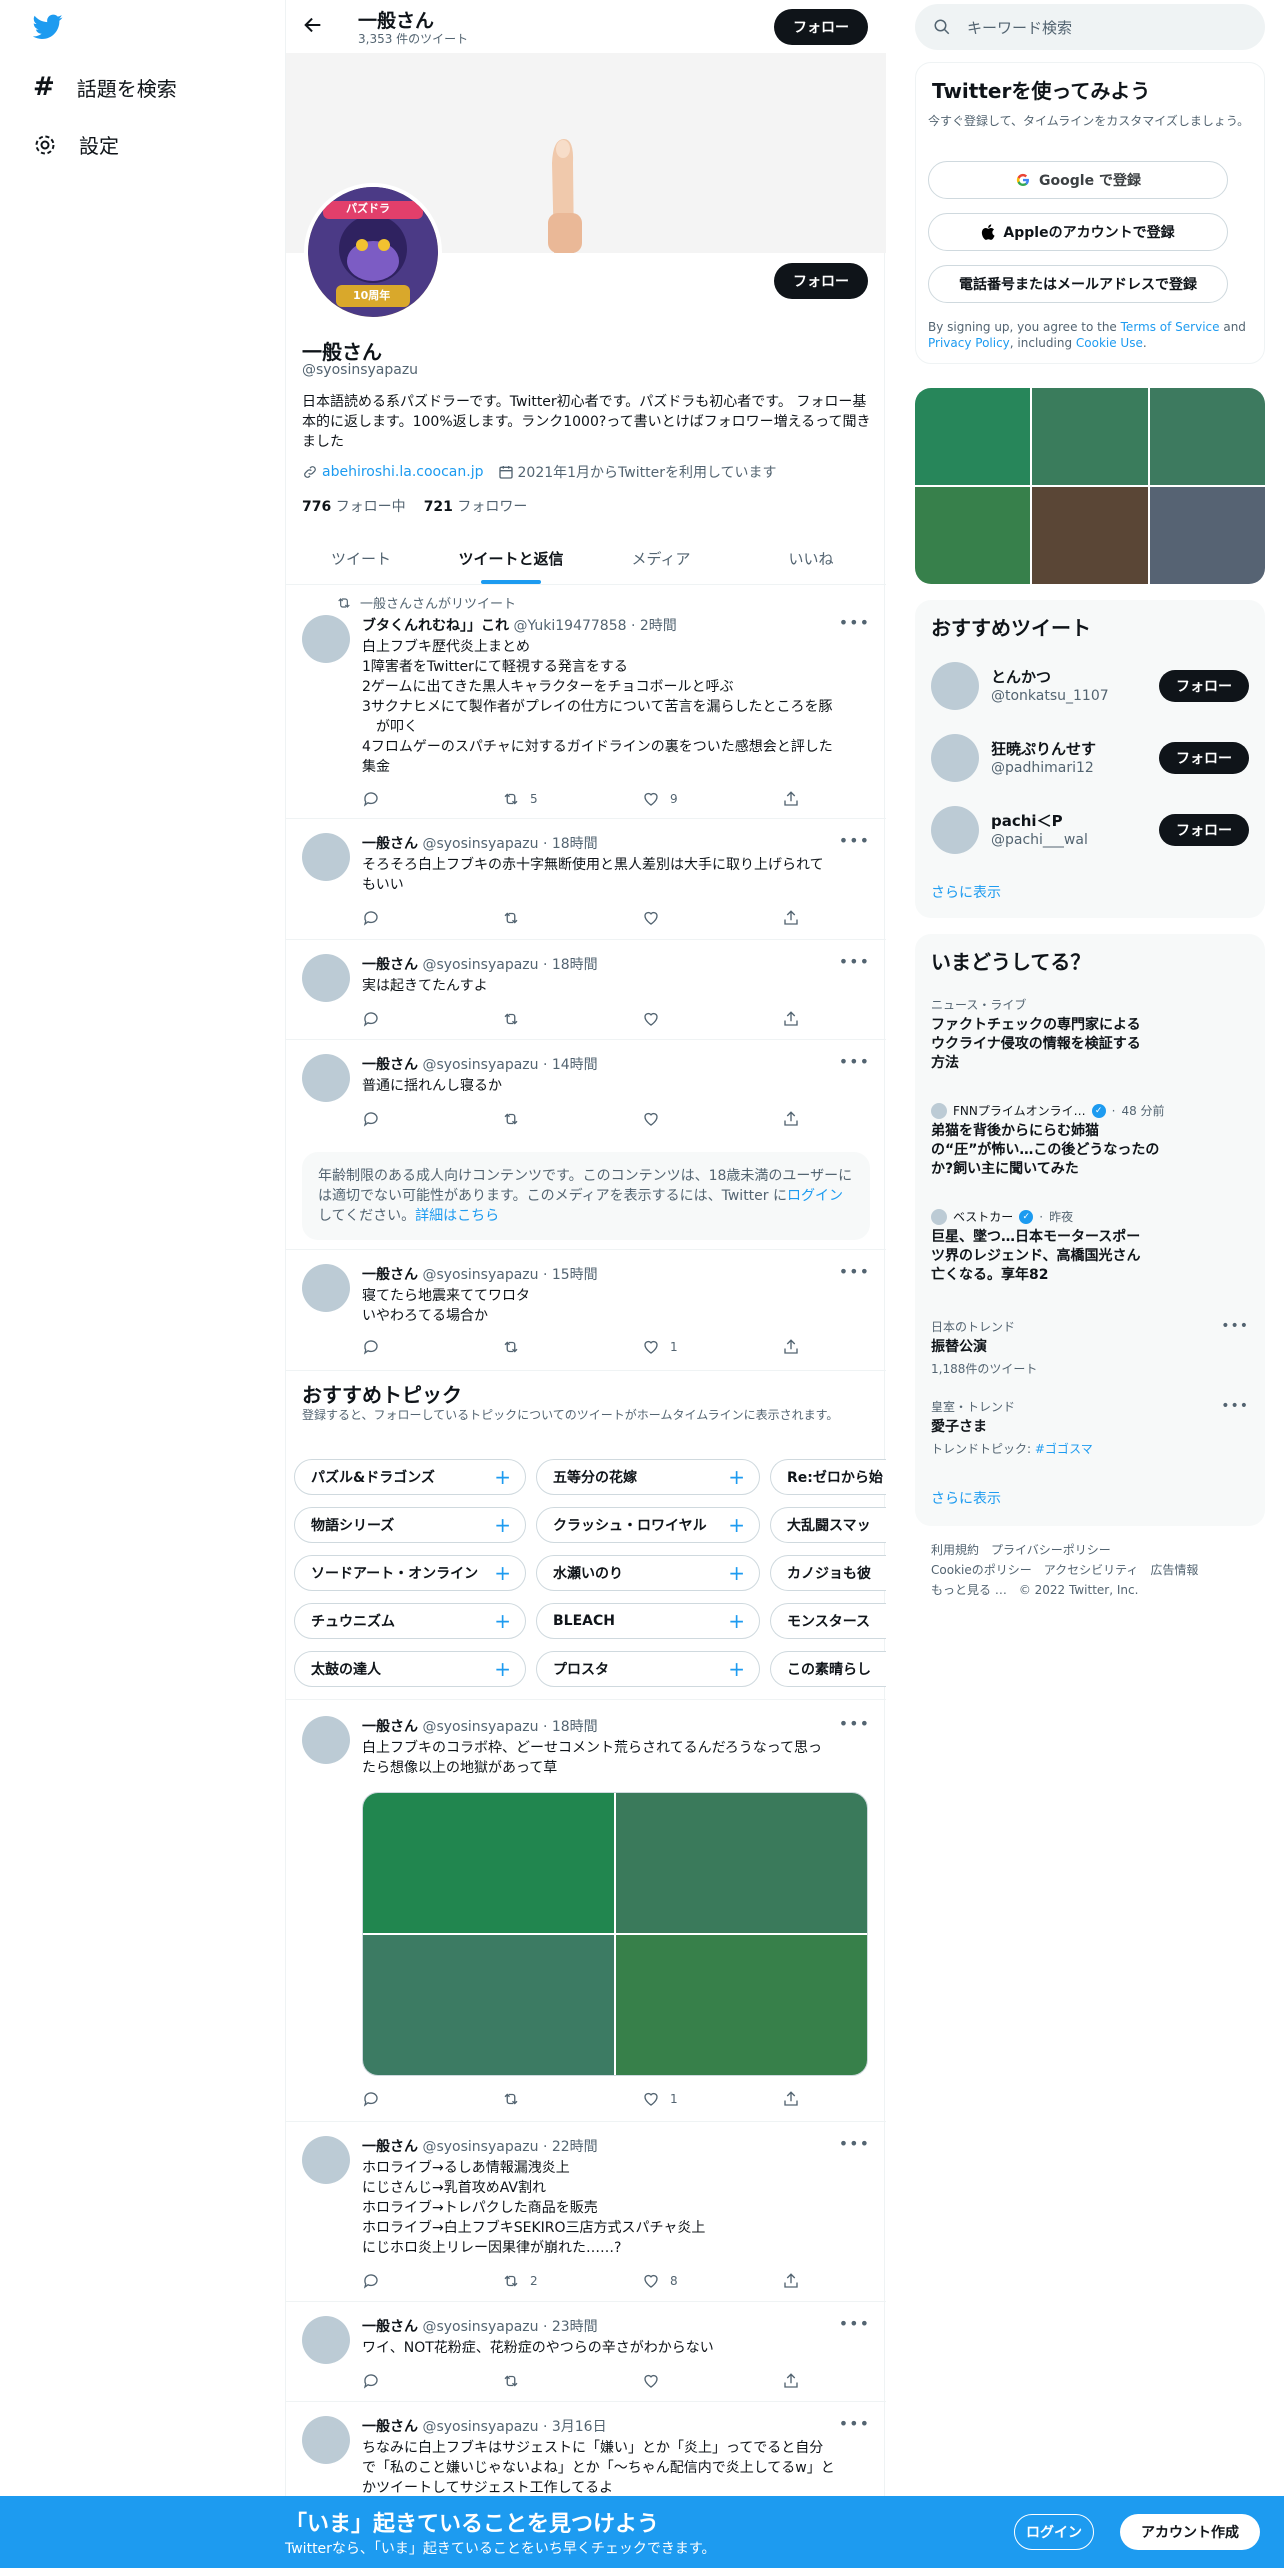 Image resolution: width=1284 pixels, height=2568 pixels. I want to click on footer-privacy-link: プライバシーポリシー, so click(1051, 1550).